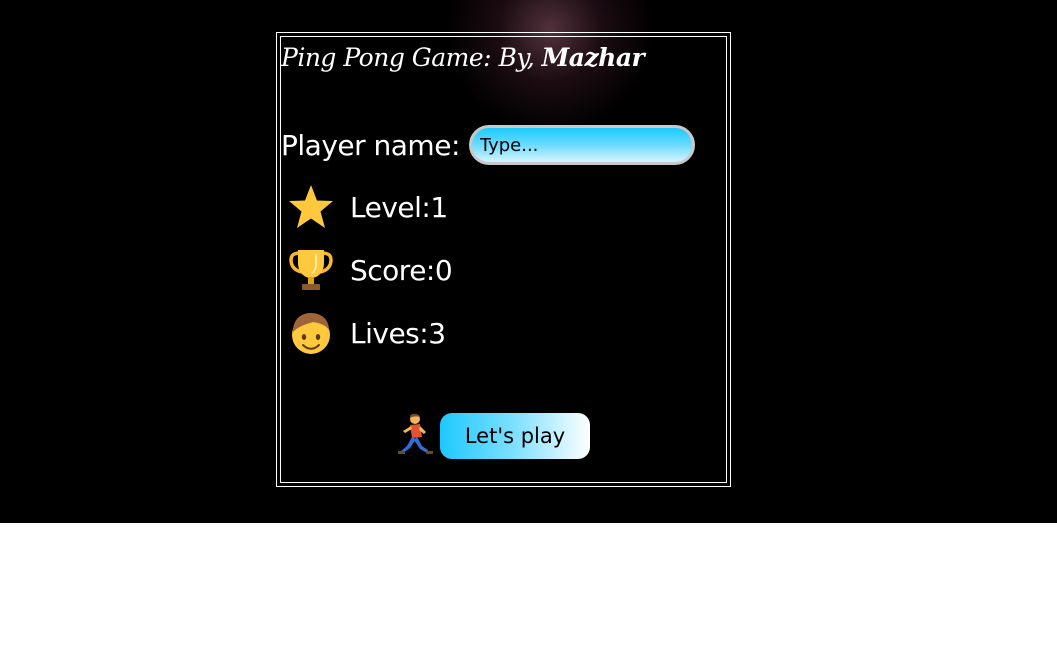  What do you see at coordinates (399, 207) in the screenshot?
I see `level-text: Level:1` at bounding box center [399, 207].